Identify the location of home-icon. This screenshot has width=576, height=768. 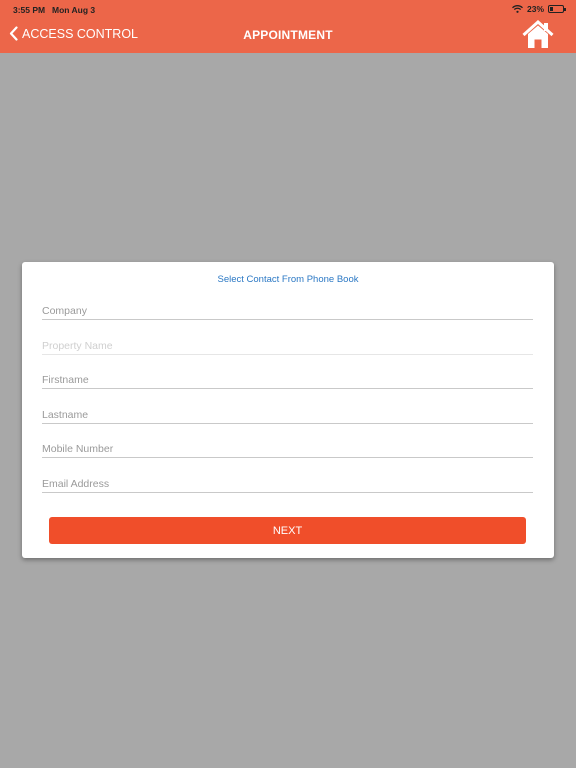
(538, 33).